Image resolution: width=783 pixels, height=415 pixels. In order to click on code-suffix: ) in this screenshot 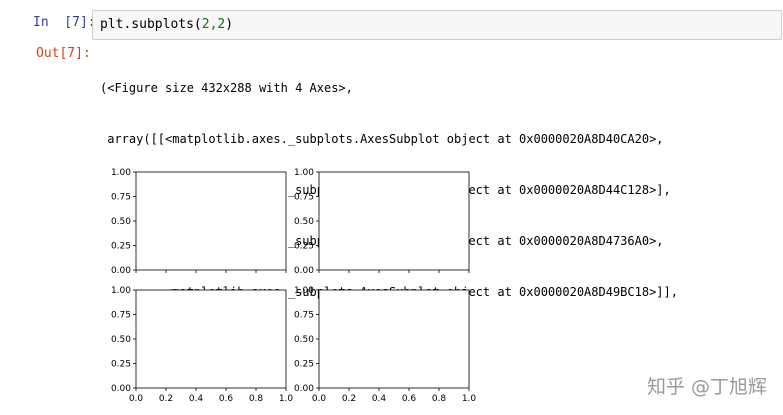, I will do `click(229, 24)`.